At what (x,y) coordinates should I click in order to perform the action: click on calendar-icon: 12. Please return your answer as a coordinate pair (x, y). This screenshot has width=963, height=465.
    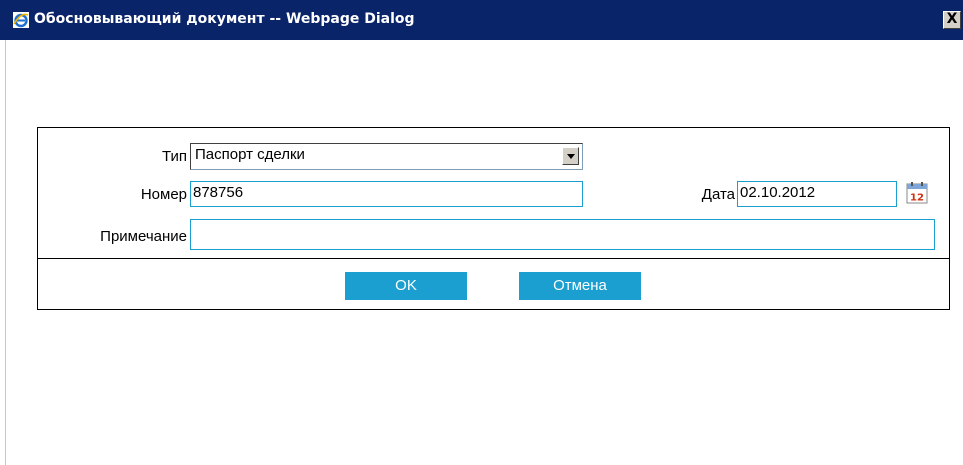
    Looking at the image, I should click on (917, 193).